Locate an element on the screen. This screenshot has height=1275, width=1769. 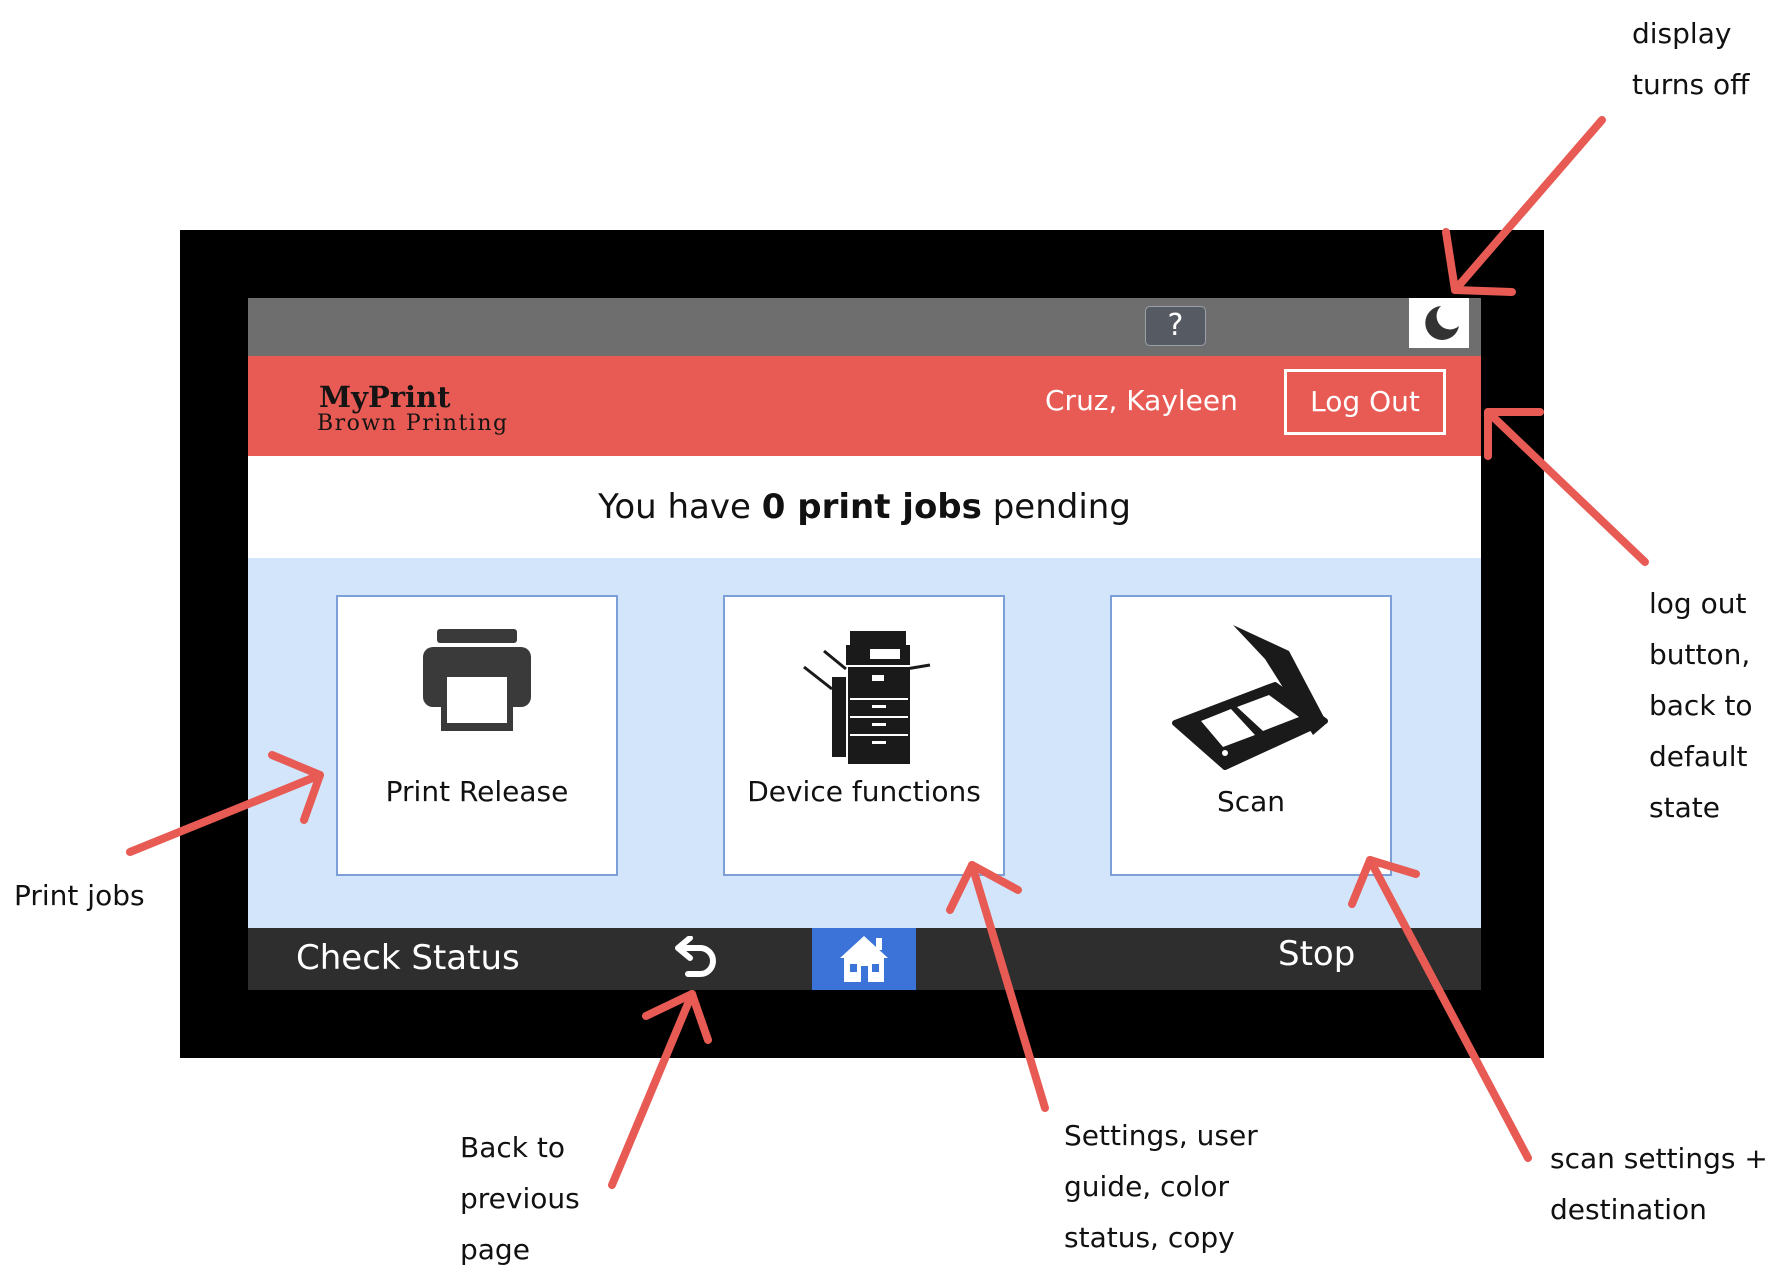
annotation-line: Back to is located at coordinates (512, 1147).